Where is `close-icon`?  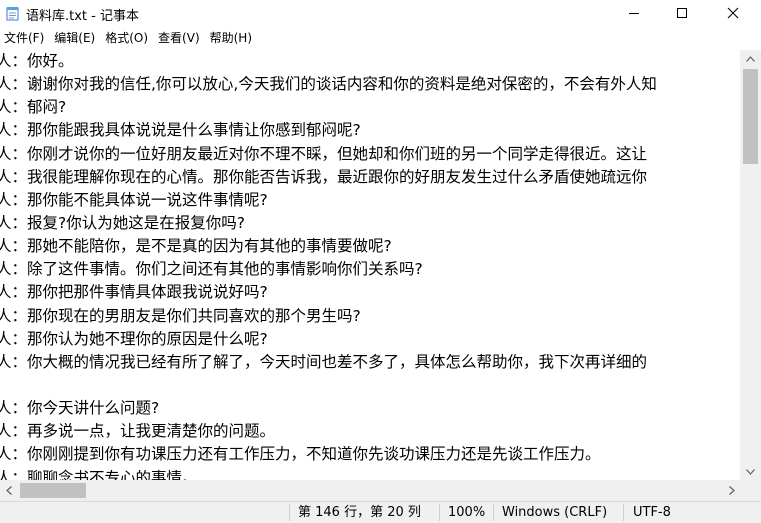
close-icon is located at coordinates (733, 13).